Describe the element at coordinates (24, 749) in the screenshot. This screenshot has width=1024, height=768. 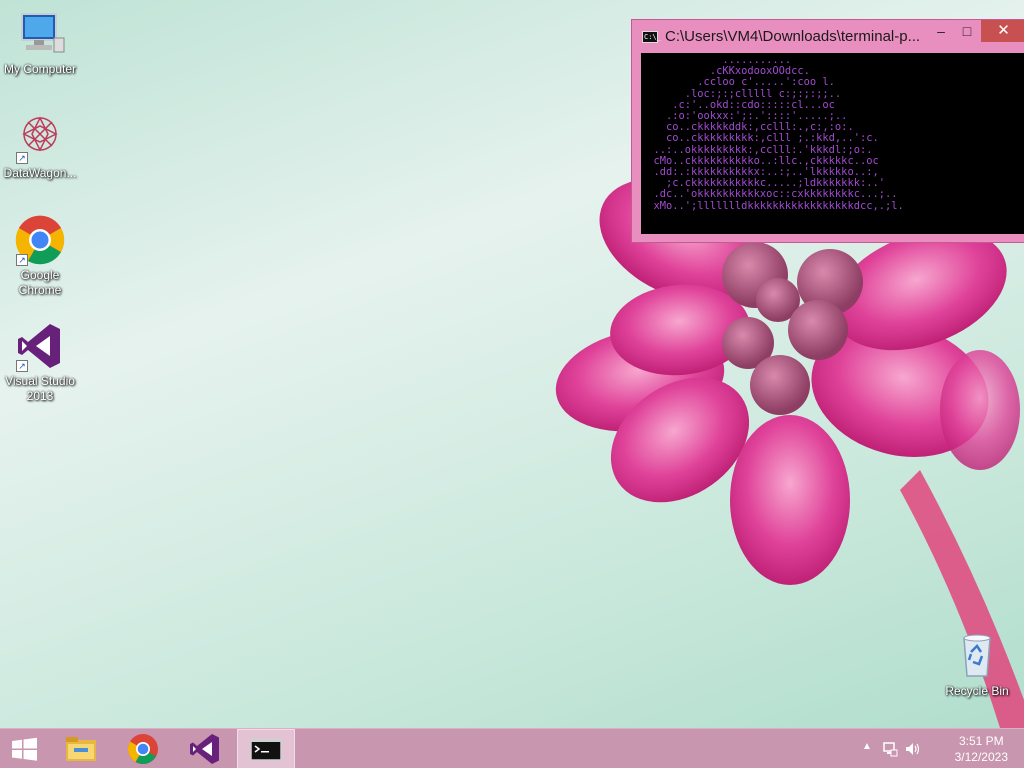
I see `windows-logo-icon` at that location.